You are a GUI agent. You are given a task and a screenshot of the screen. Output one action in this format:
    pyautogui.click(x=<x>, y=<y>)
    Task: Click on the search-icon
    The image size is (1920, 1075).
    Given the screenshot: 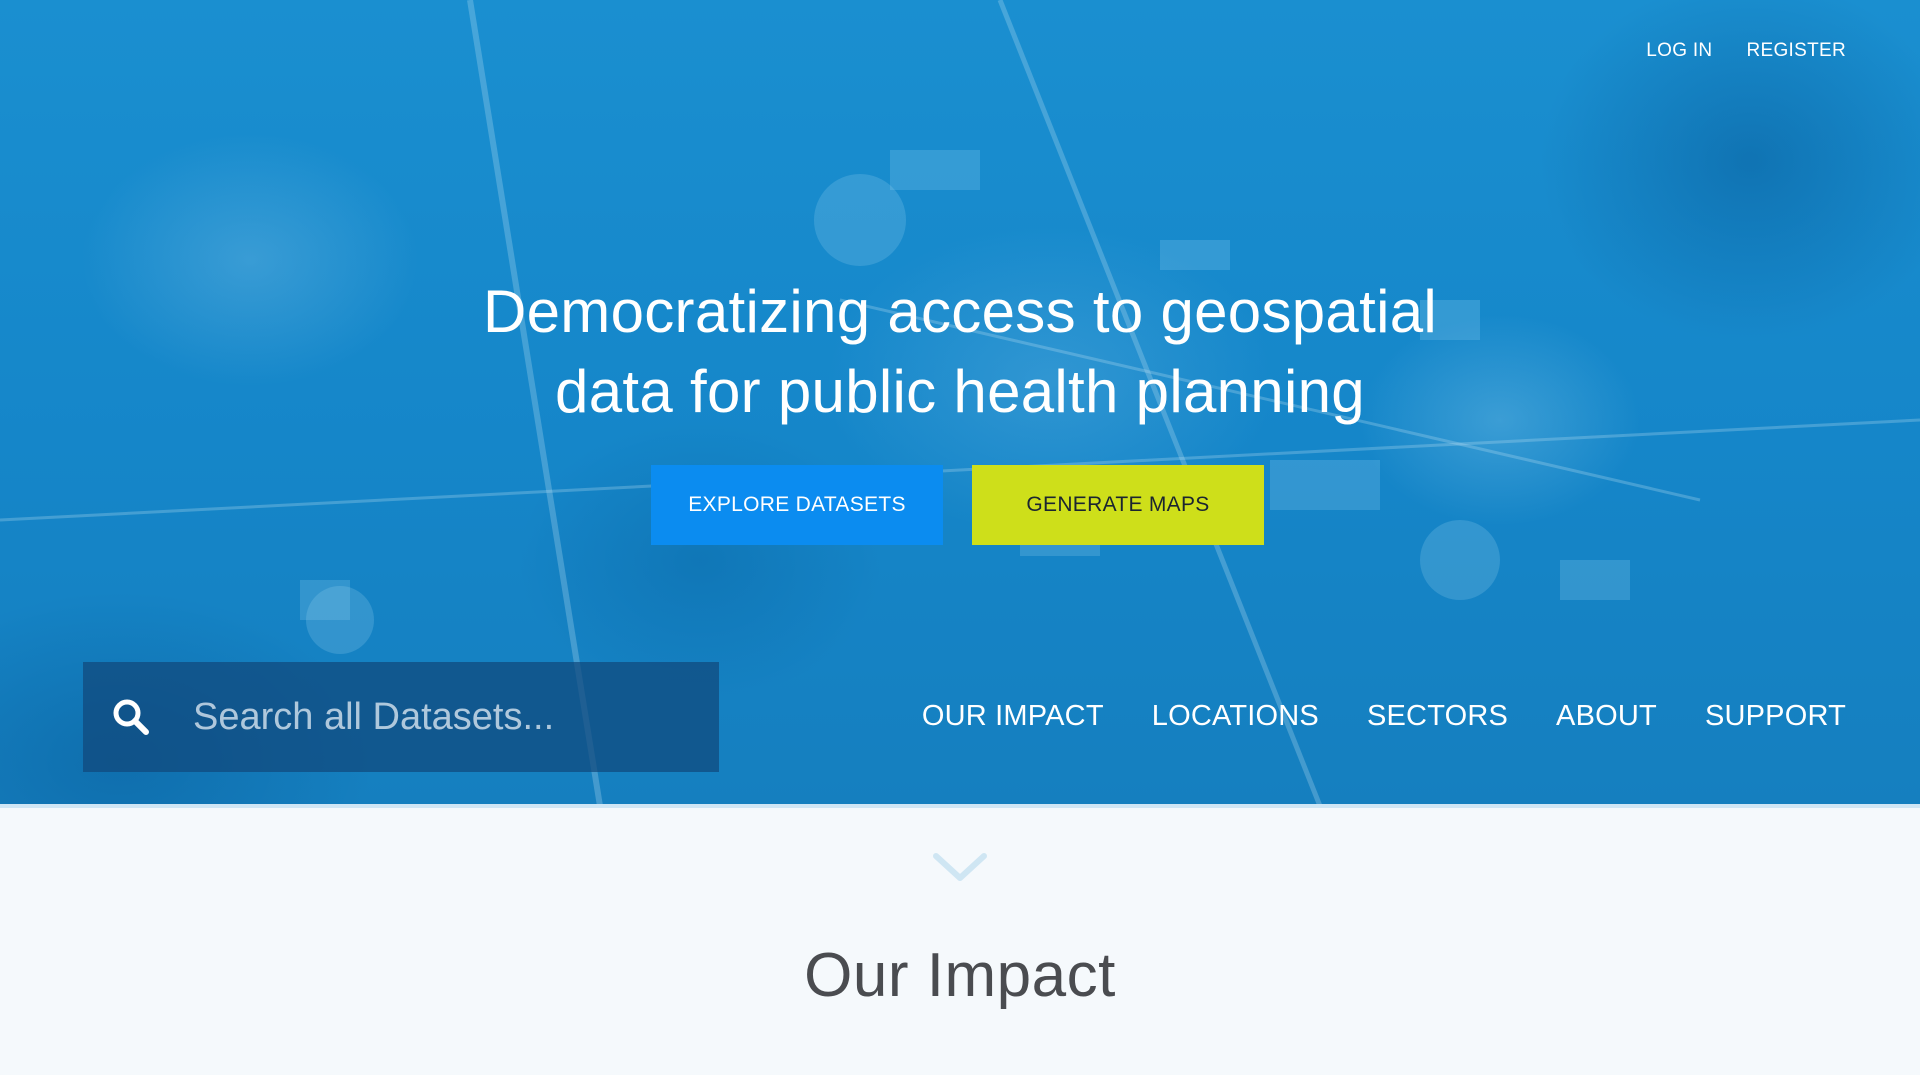 What is the action you would take?
    pyautogui.click(x=131, y=717)
    